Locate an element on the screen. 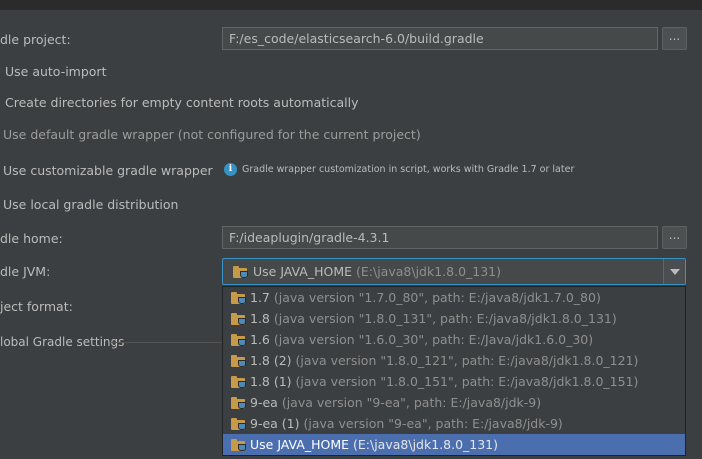 The height and width of the screenshot is (459, 702). chevron-down-icon is located at coordinates (675, 272).